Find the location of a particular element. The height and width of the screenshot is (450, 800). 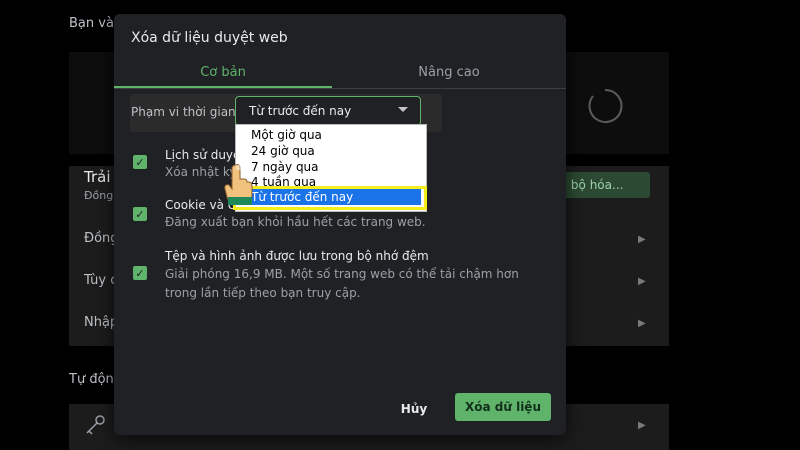

browsing-history-title: Lịch sử duyệt is located at coordinates (205, 155).